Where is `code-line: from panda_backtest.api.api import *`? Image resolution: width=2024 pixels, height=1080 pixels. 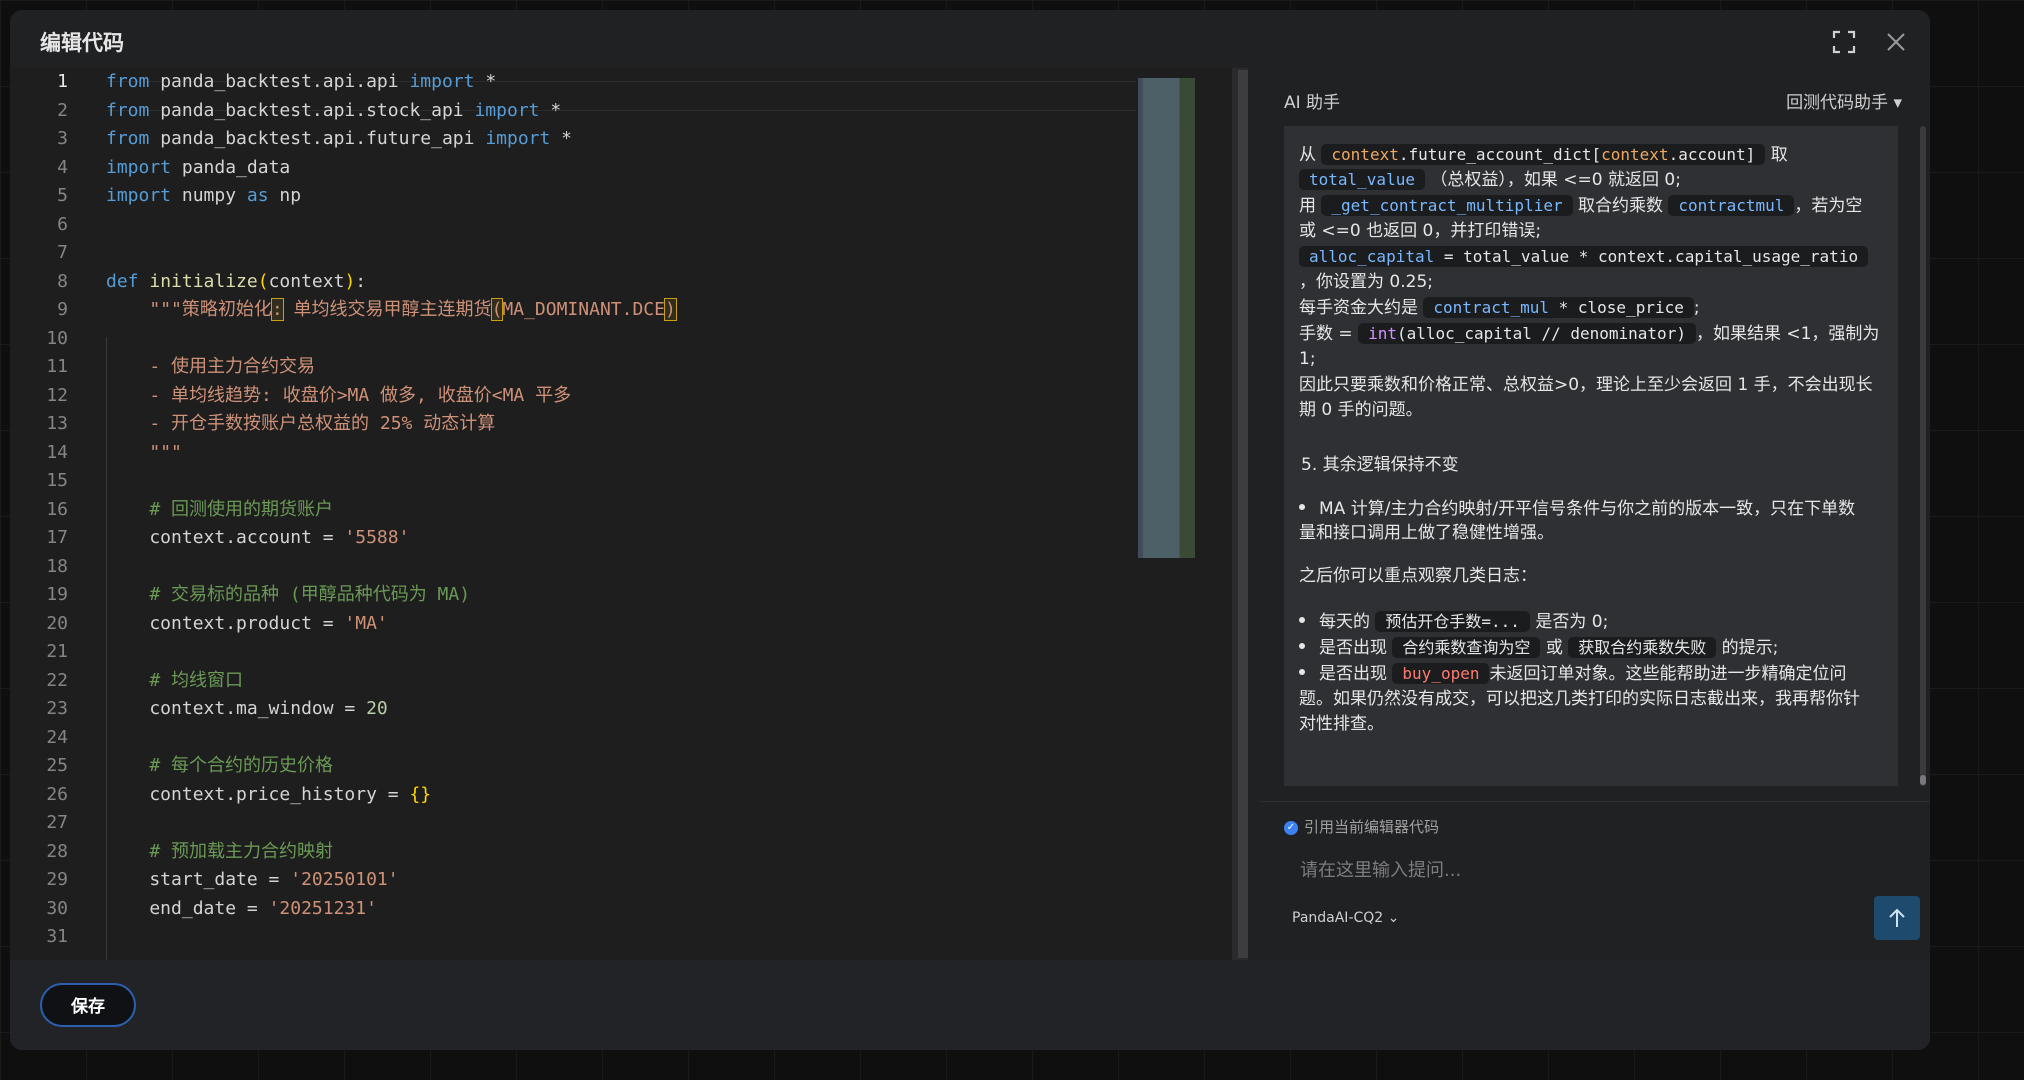 code-line: from panda_backtest.api.api import * is located at coordinates (301, 82).